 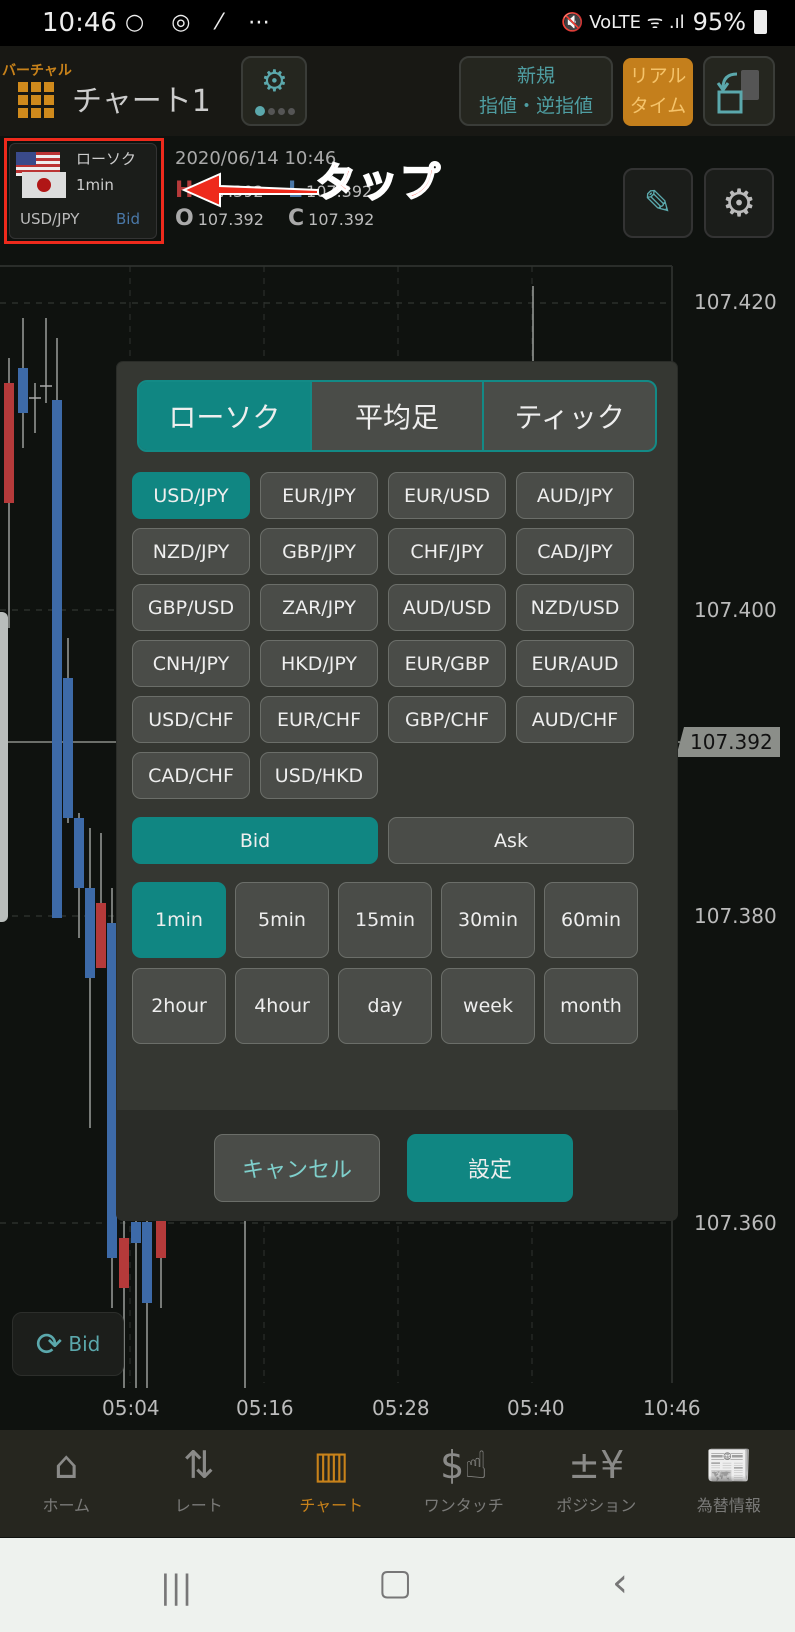 What do you see at coordinates (128, 219) in the screenshot?
I see `side-label: Bid` at bounding box center [128, 219].